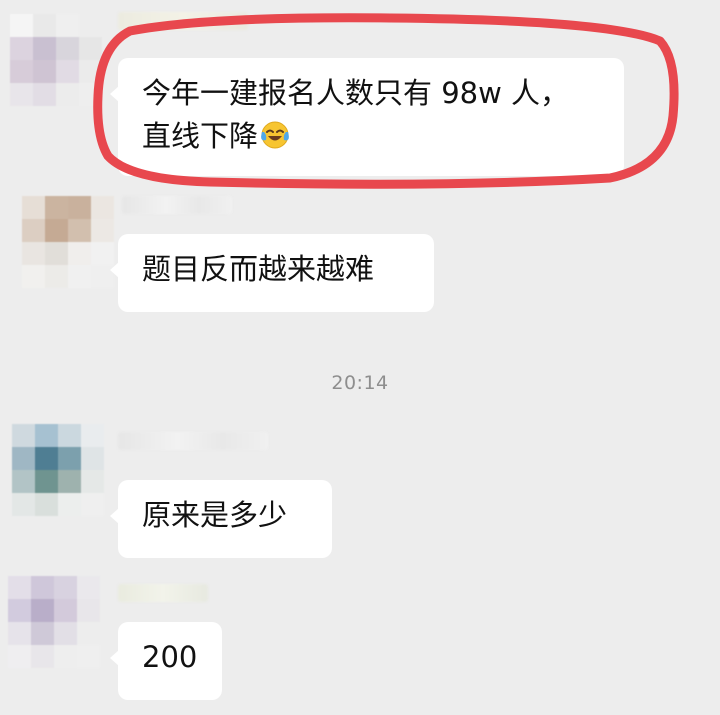 The image size is (720, 715). What do you see at coordinates (356, 93) in the screenshot?
I see `message-text: 今年一建报名人数只有 98w 人，` at bounding box center [356, 93].